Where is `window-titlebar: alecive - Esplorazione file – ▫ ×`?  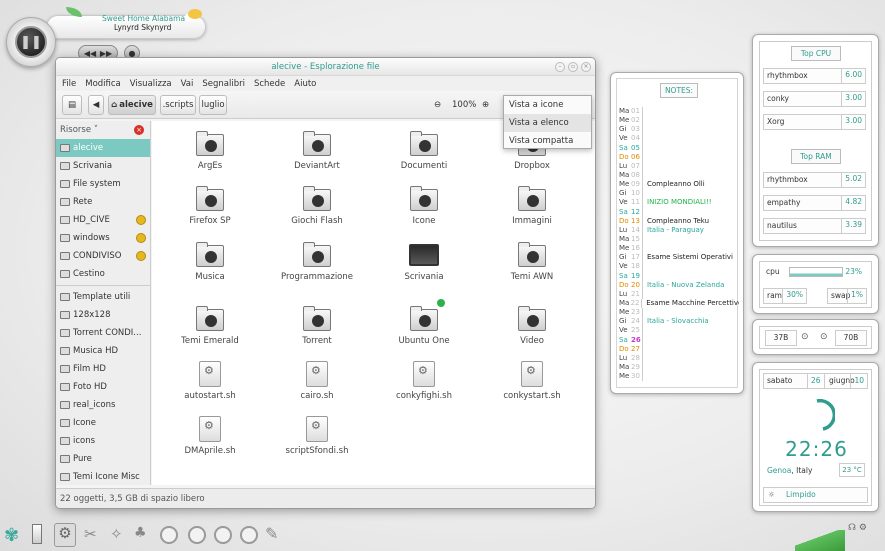
window-titlebar: alecive - Esplorazione file – ▫ × is located at coordinates (325, 67).